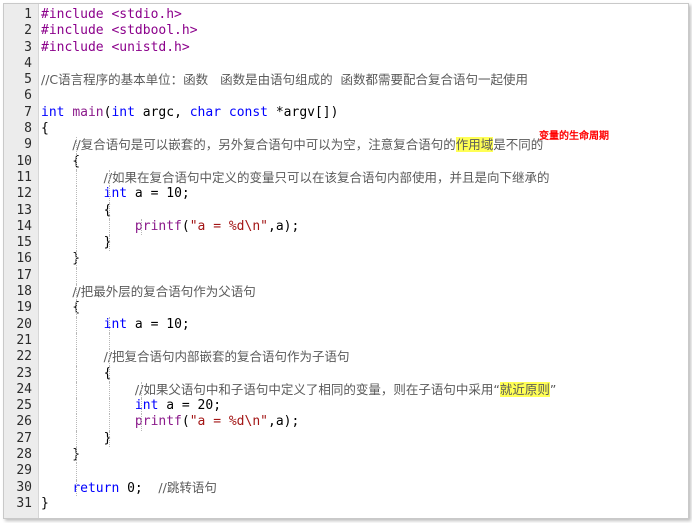 The height and width of the screenshot is (523, 692). Describe the element at coordinates (28, 63) in the screenshot. I see `line-number: 4` at that location.